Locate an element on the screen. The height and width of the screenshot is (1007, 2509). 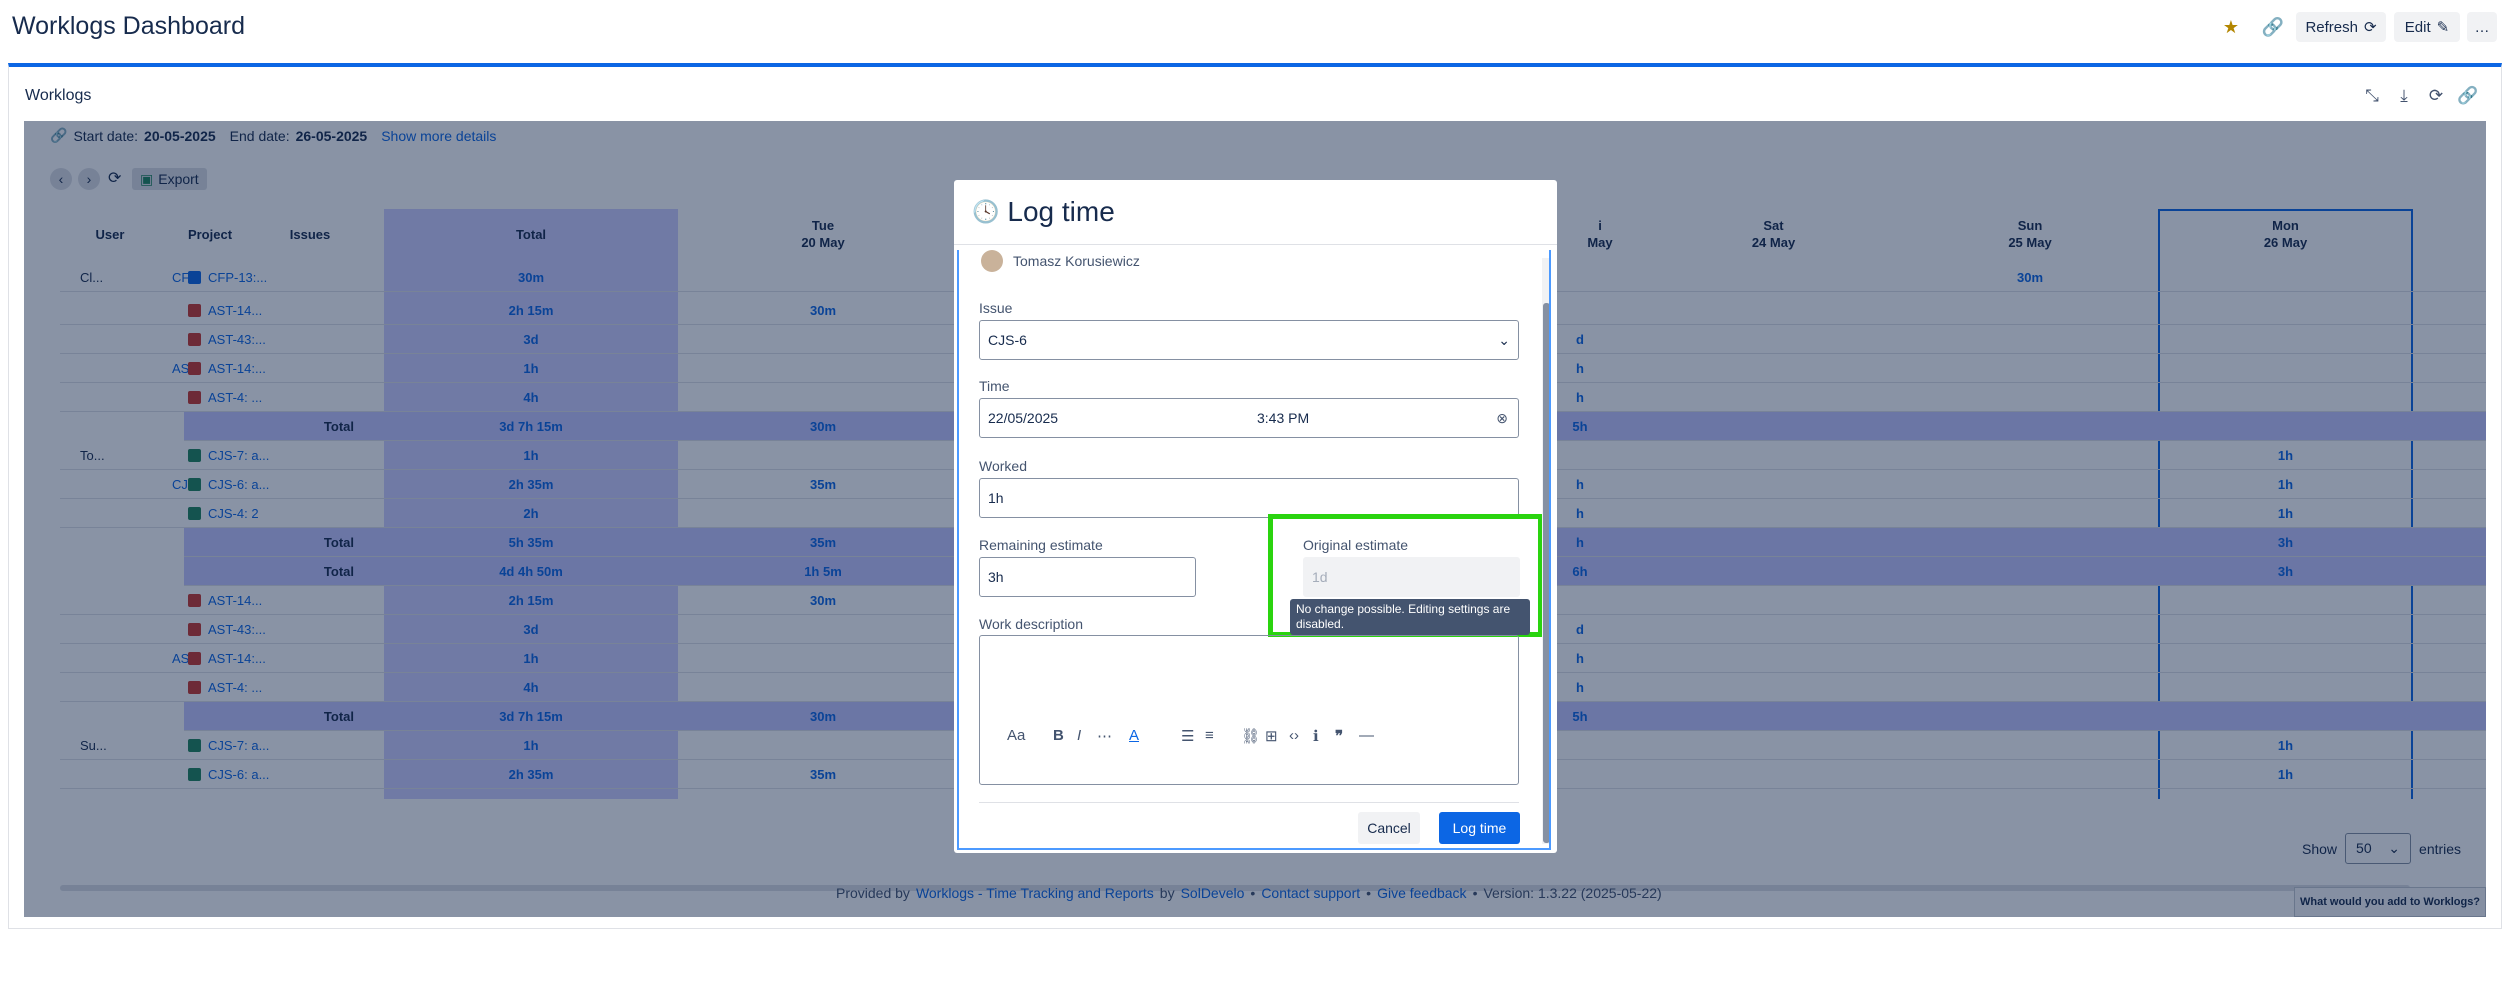
italic-button: I is located at coordinates (1079, 735).